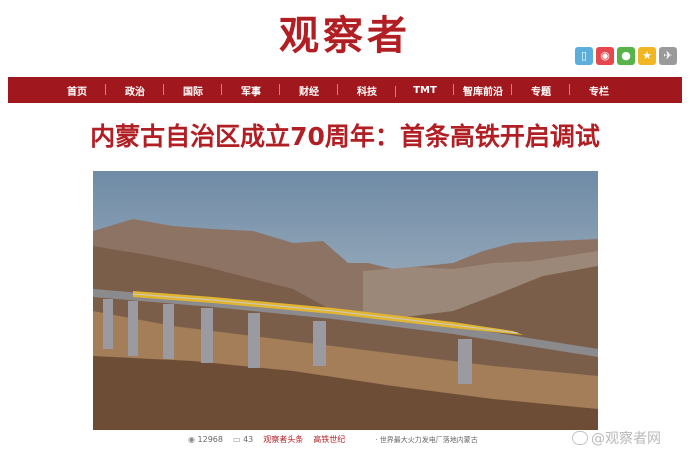  Describe the element at coordinates (584, 56) in the screenshot. I see `mobile-icon: ▯` at that location.